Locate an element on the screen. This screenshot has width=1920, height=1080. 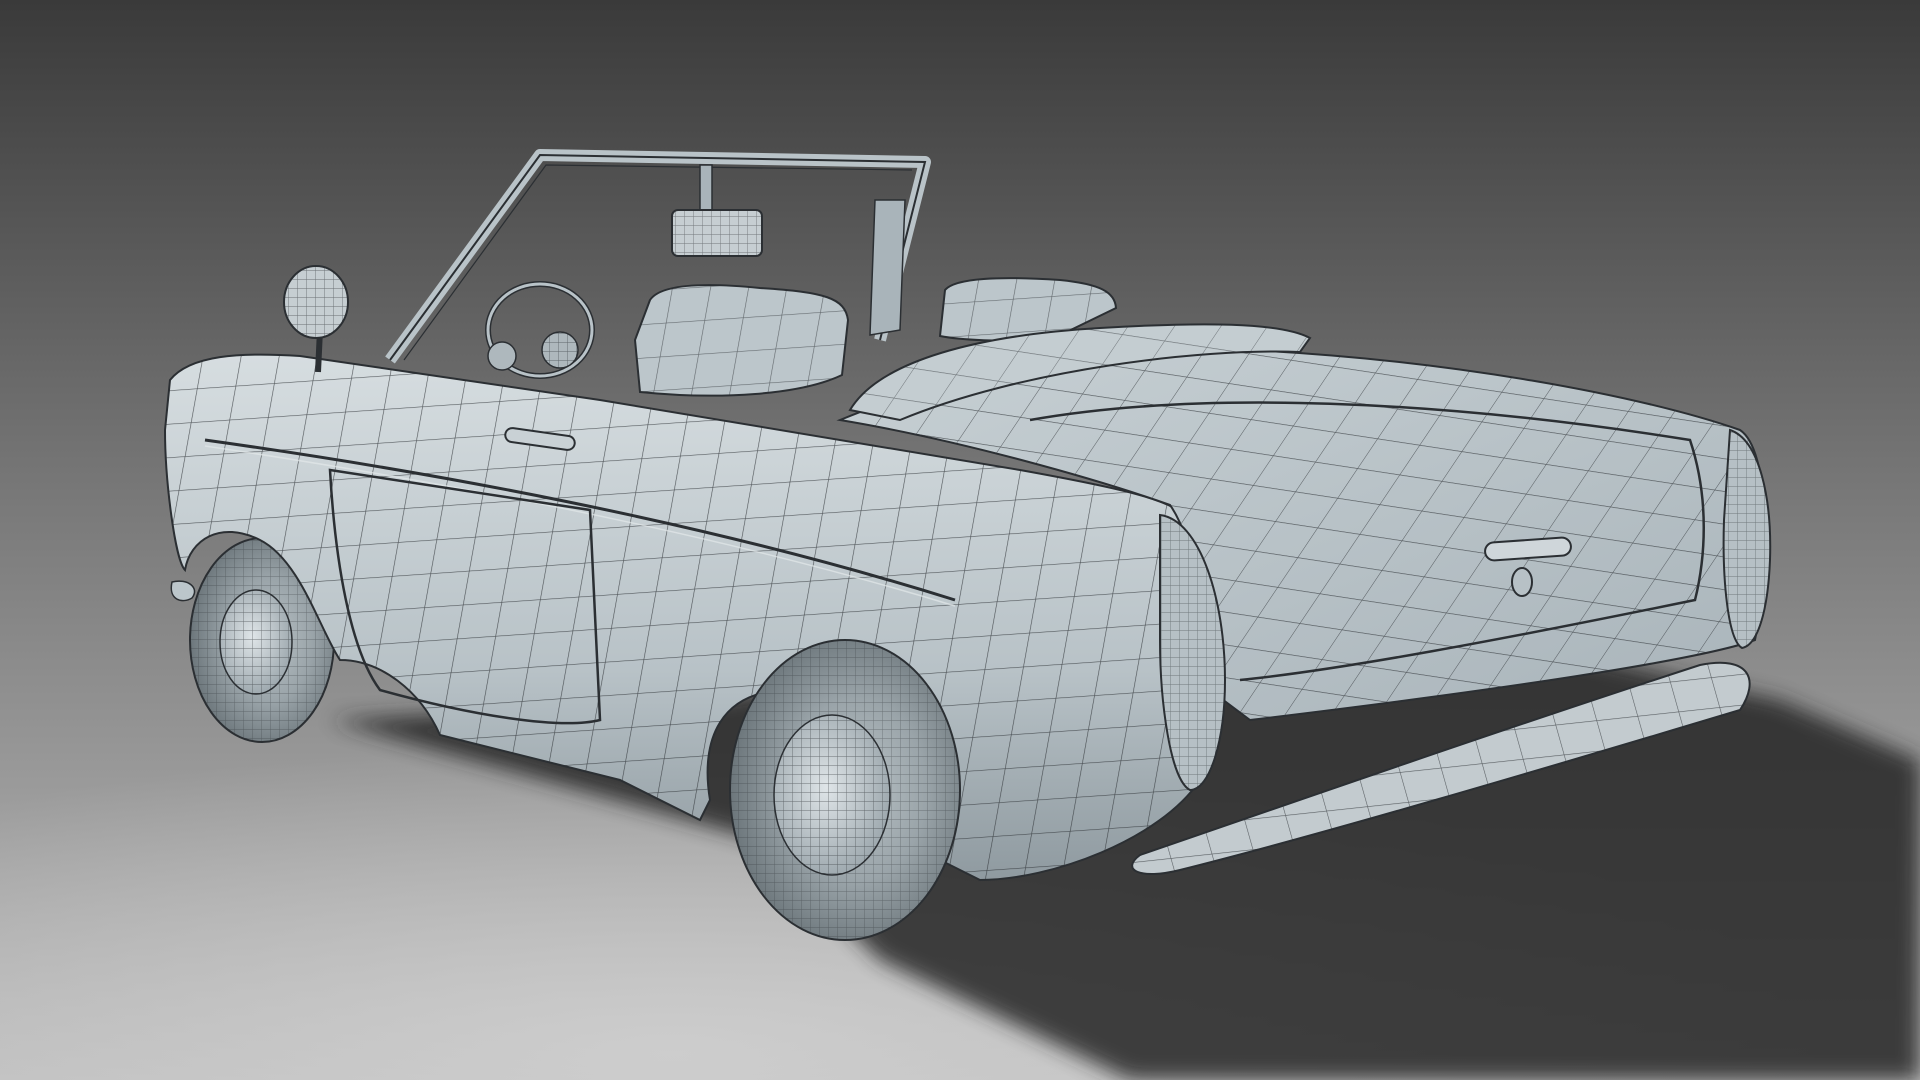
trunk-lock is located at coordinates (1522, 582).